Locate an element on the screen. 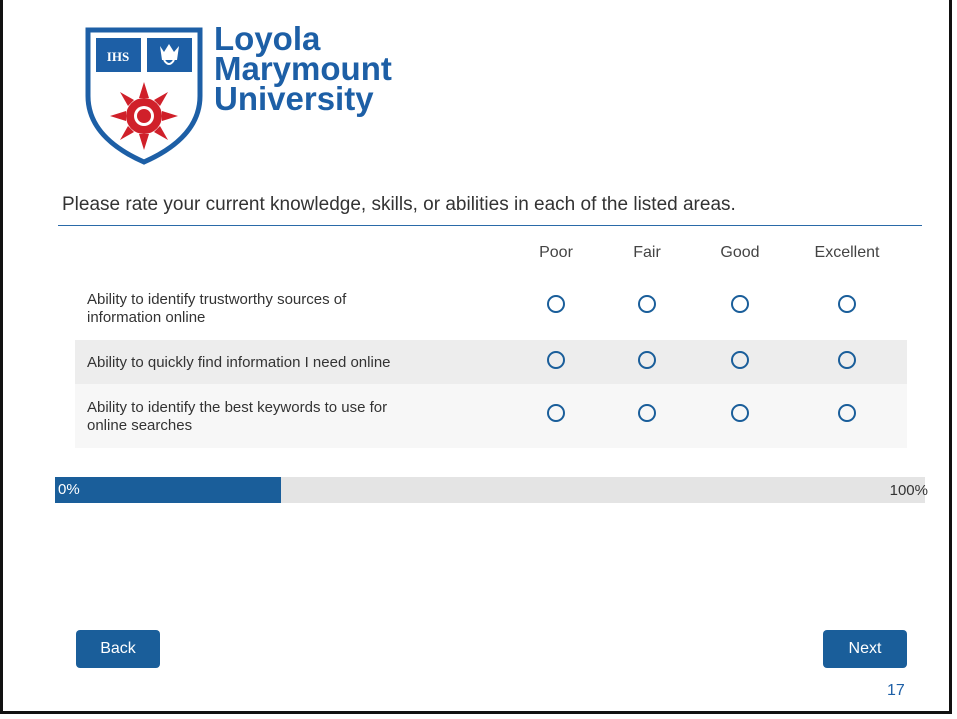  scale-label-poor: Poor is located at coordinates (556, 252).